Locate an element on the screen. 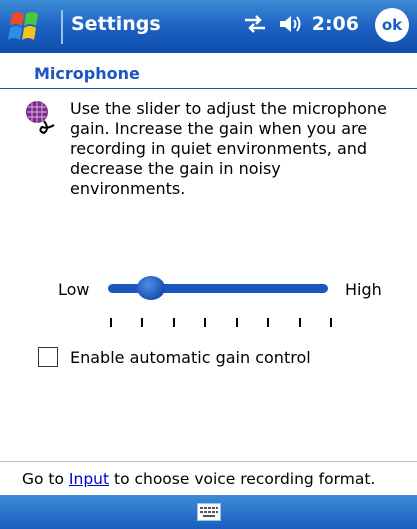 The width and height of the screenshot is (417, 529). speaker-icon is located at coordinates (290, 24).